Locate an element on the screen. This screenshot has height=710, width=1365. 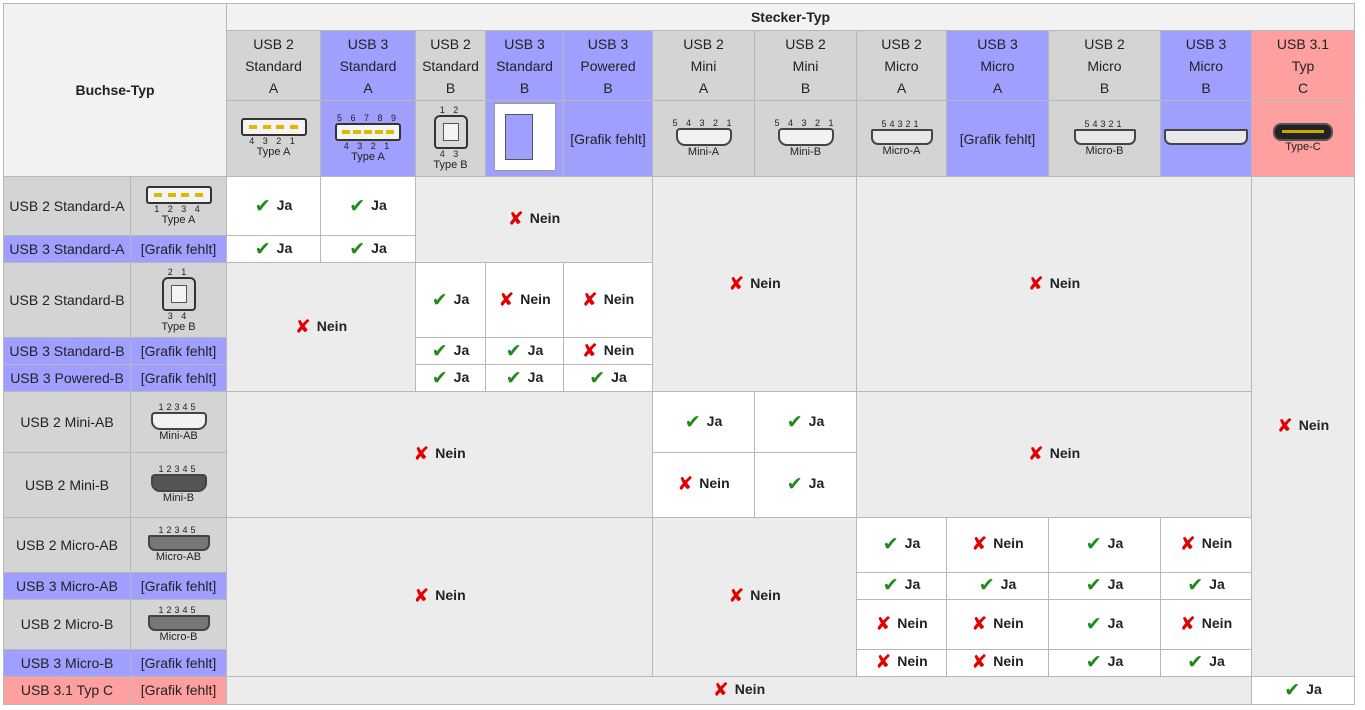
column-header: USB 3 Micro A is located at coordinates (997, 66).